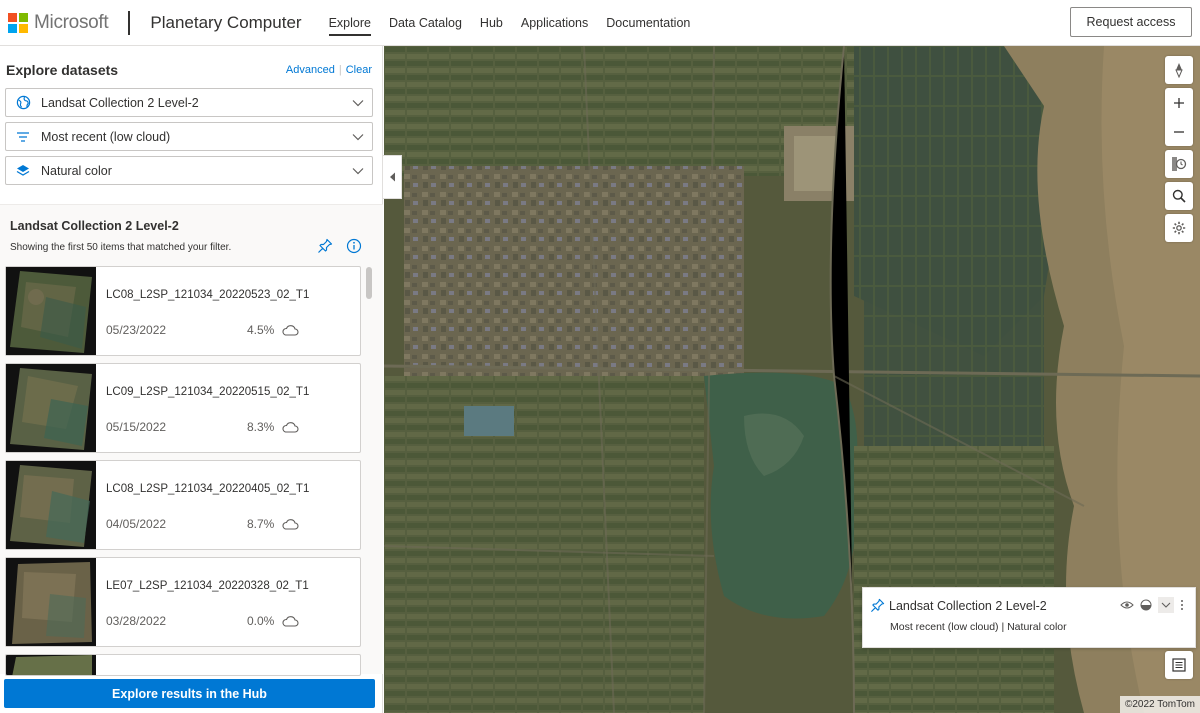 The height and width of the screenshot is (713, 1200). Describe the element at coordinates (369, 283) in the screenshot. I see `results-scrollbar` at that location.